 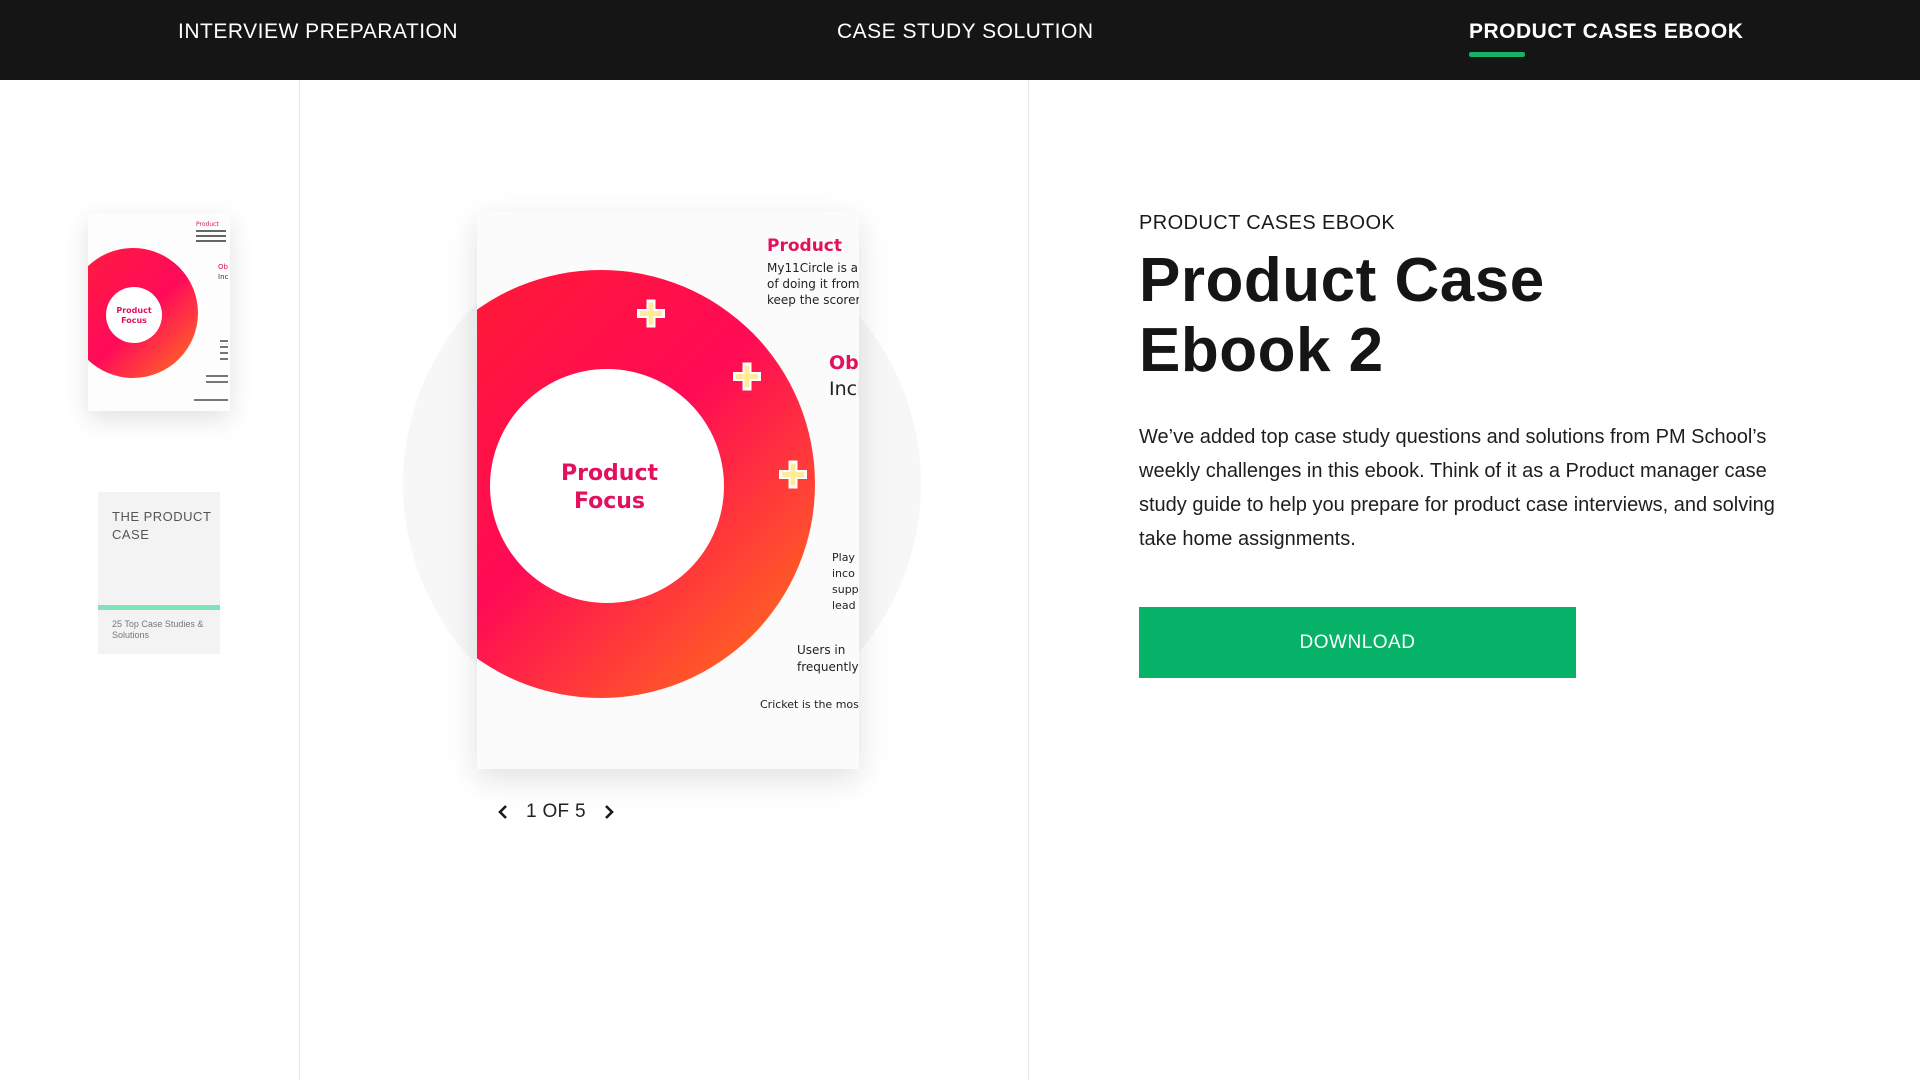 I want to click on svg-text: Inc, so click(x=223, y=277).